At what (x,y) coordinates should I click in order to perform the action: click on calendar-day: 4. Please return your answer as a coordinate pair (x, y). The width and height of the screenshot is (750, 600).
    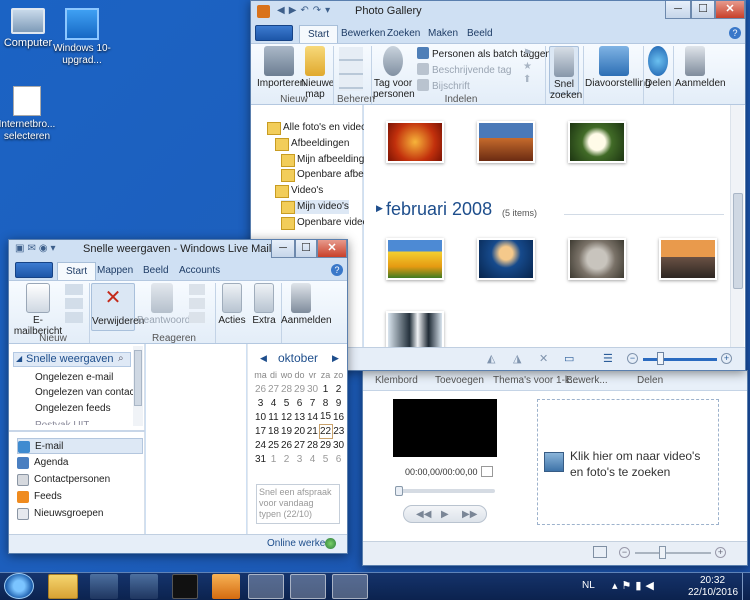
    Looking at the image, I should click on (273, 403).